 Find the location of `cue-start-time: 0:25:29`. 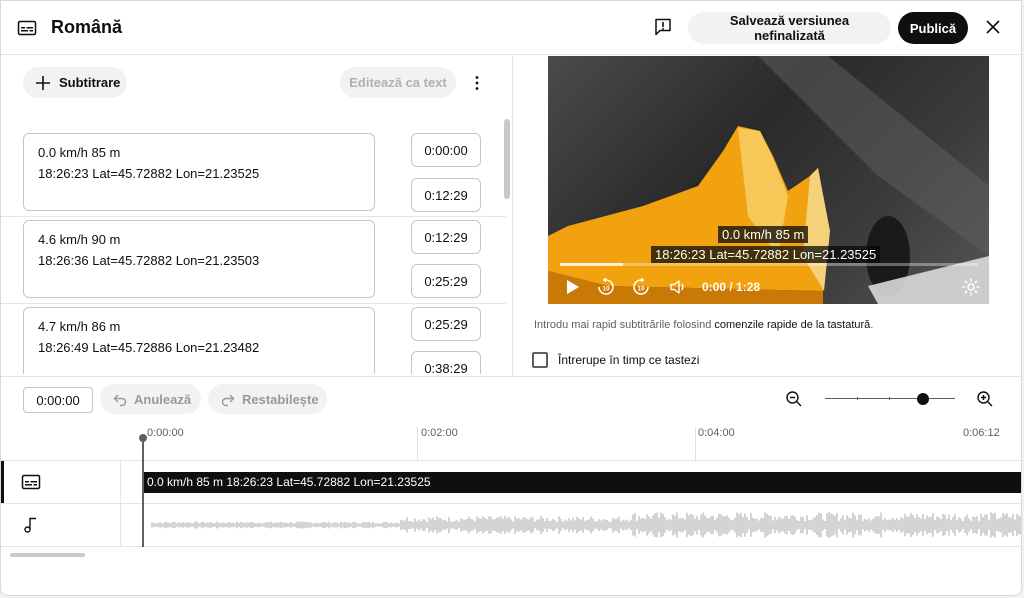

cue-start-time: 0:25:29 is located at coordinates (446, 324).